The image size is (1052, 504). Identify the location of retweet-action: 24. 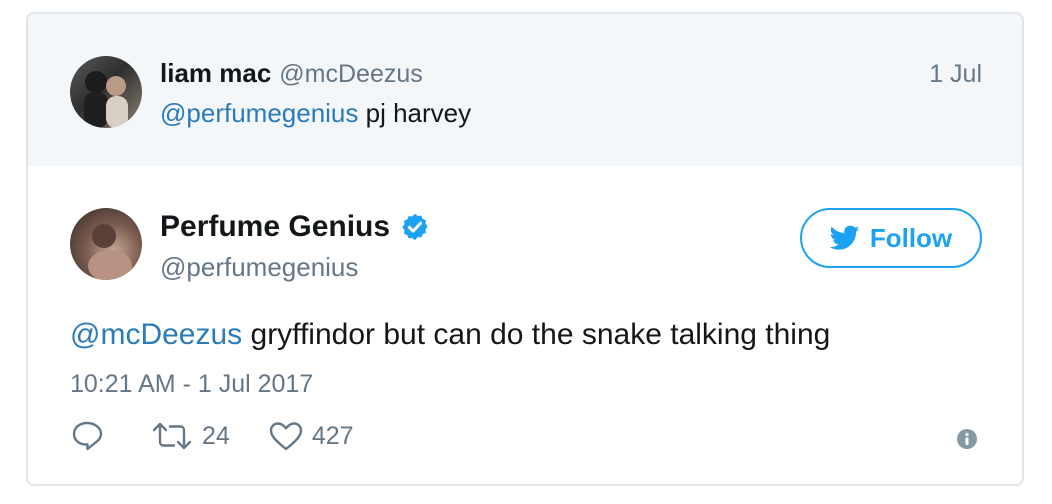
(190, 436).